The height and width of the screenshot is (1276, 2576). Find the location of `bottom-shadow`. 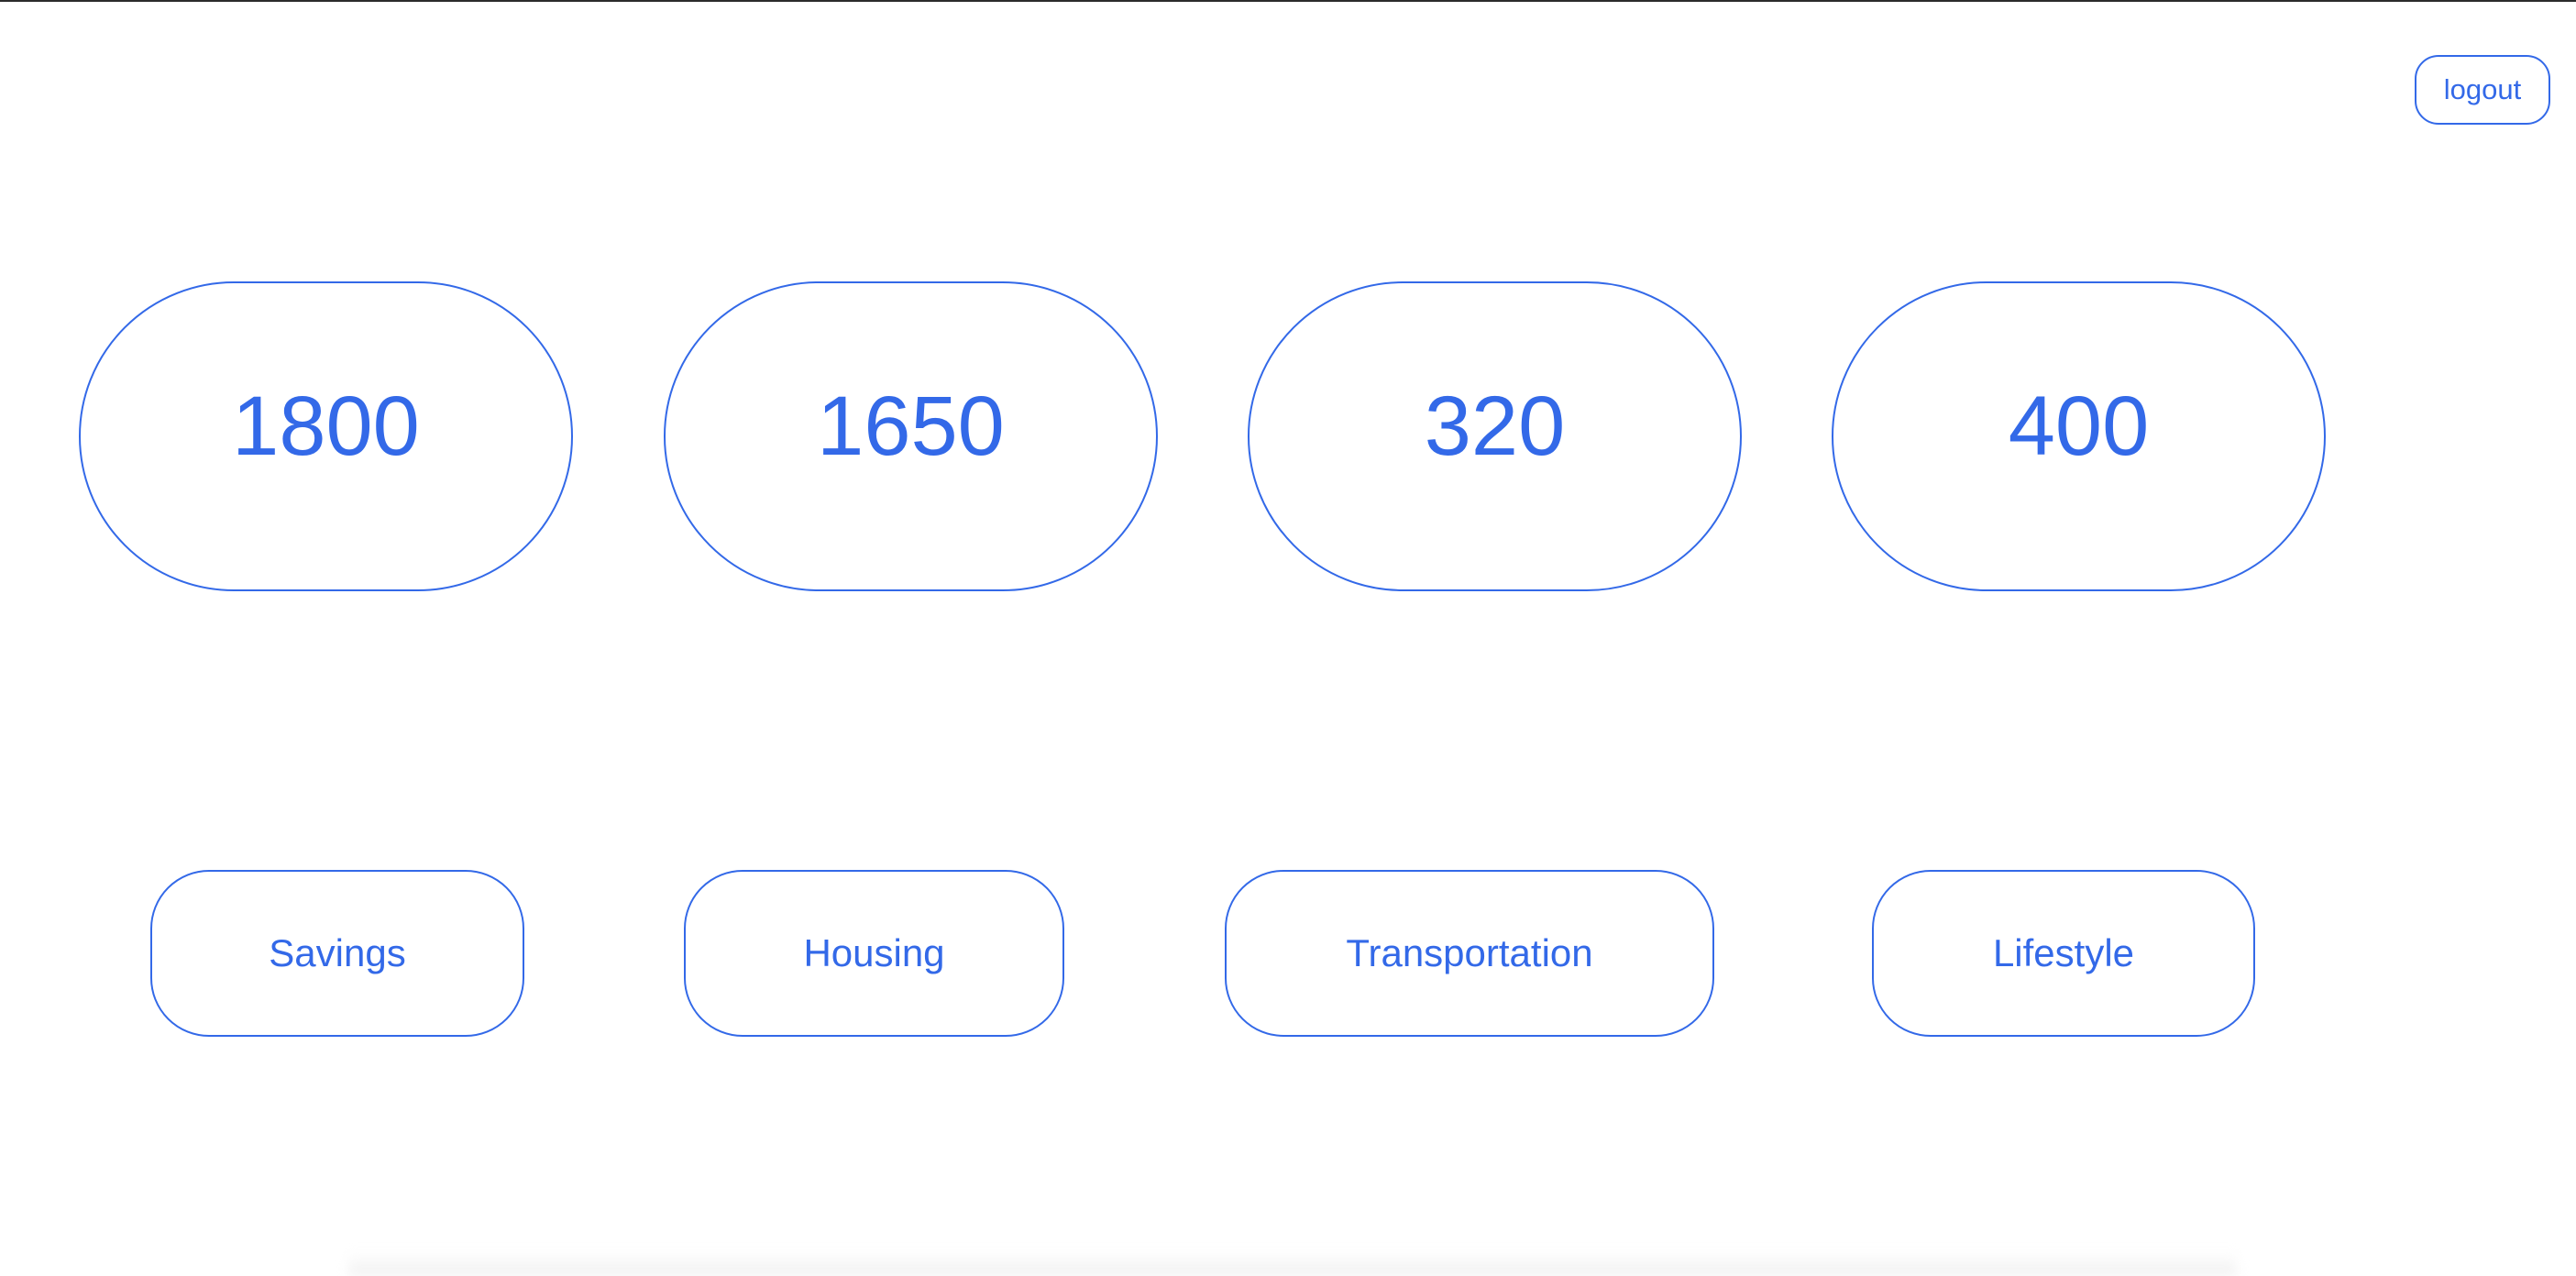

bottom-shadow is located at coordinates (1292, 1264).